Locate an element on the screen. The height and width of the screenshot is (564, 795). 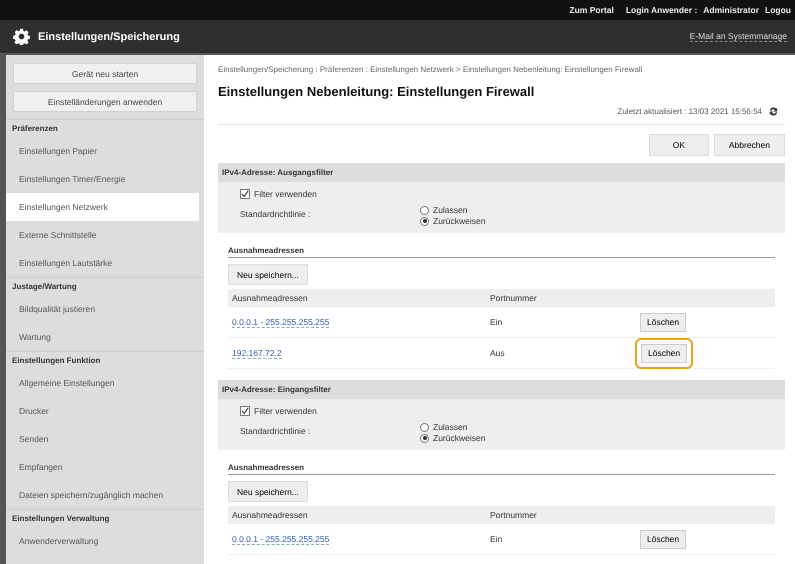
action-button: Abbrechen is located at coordinates (749, 145).